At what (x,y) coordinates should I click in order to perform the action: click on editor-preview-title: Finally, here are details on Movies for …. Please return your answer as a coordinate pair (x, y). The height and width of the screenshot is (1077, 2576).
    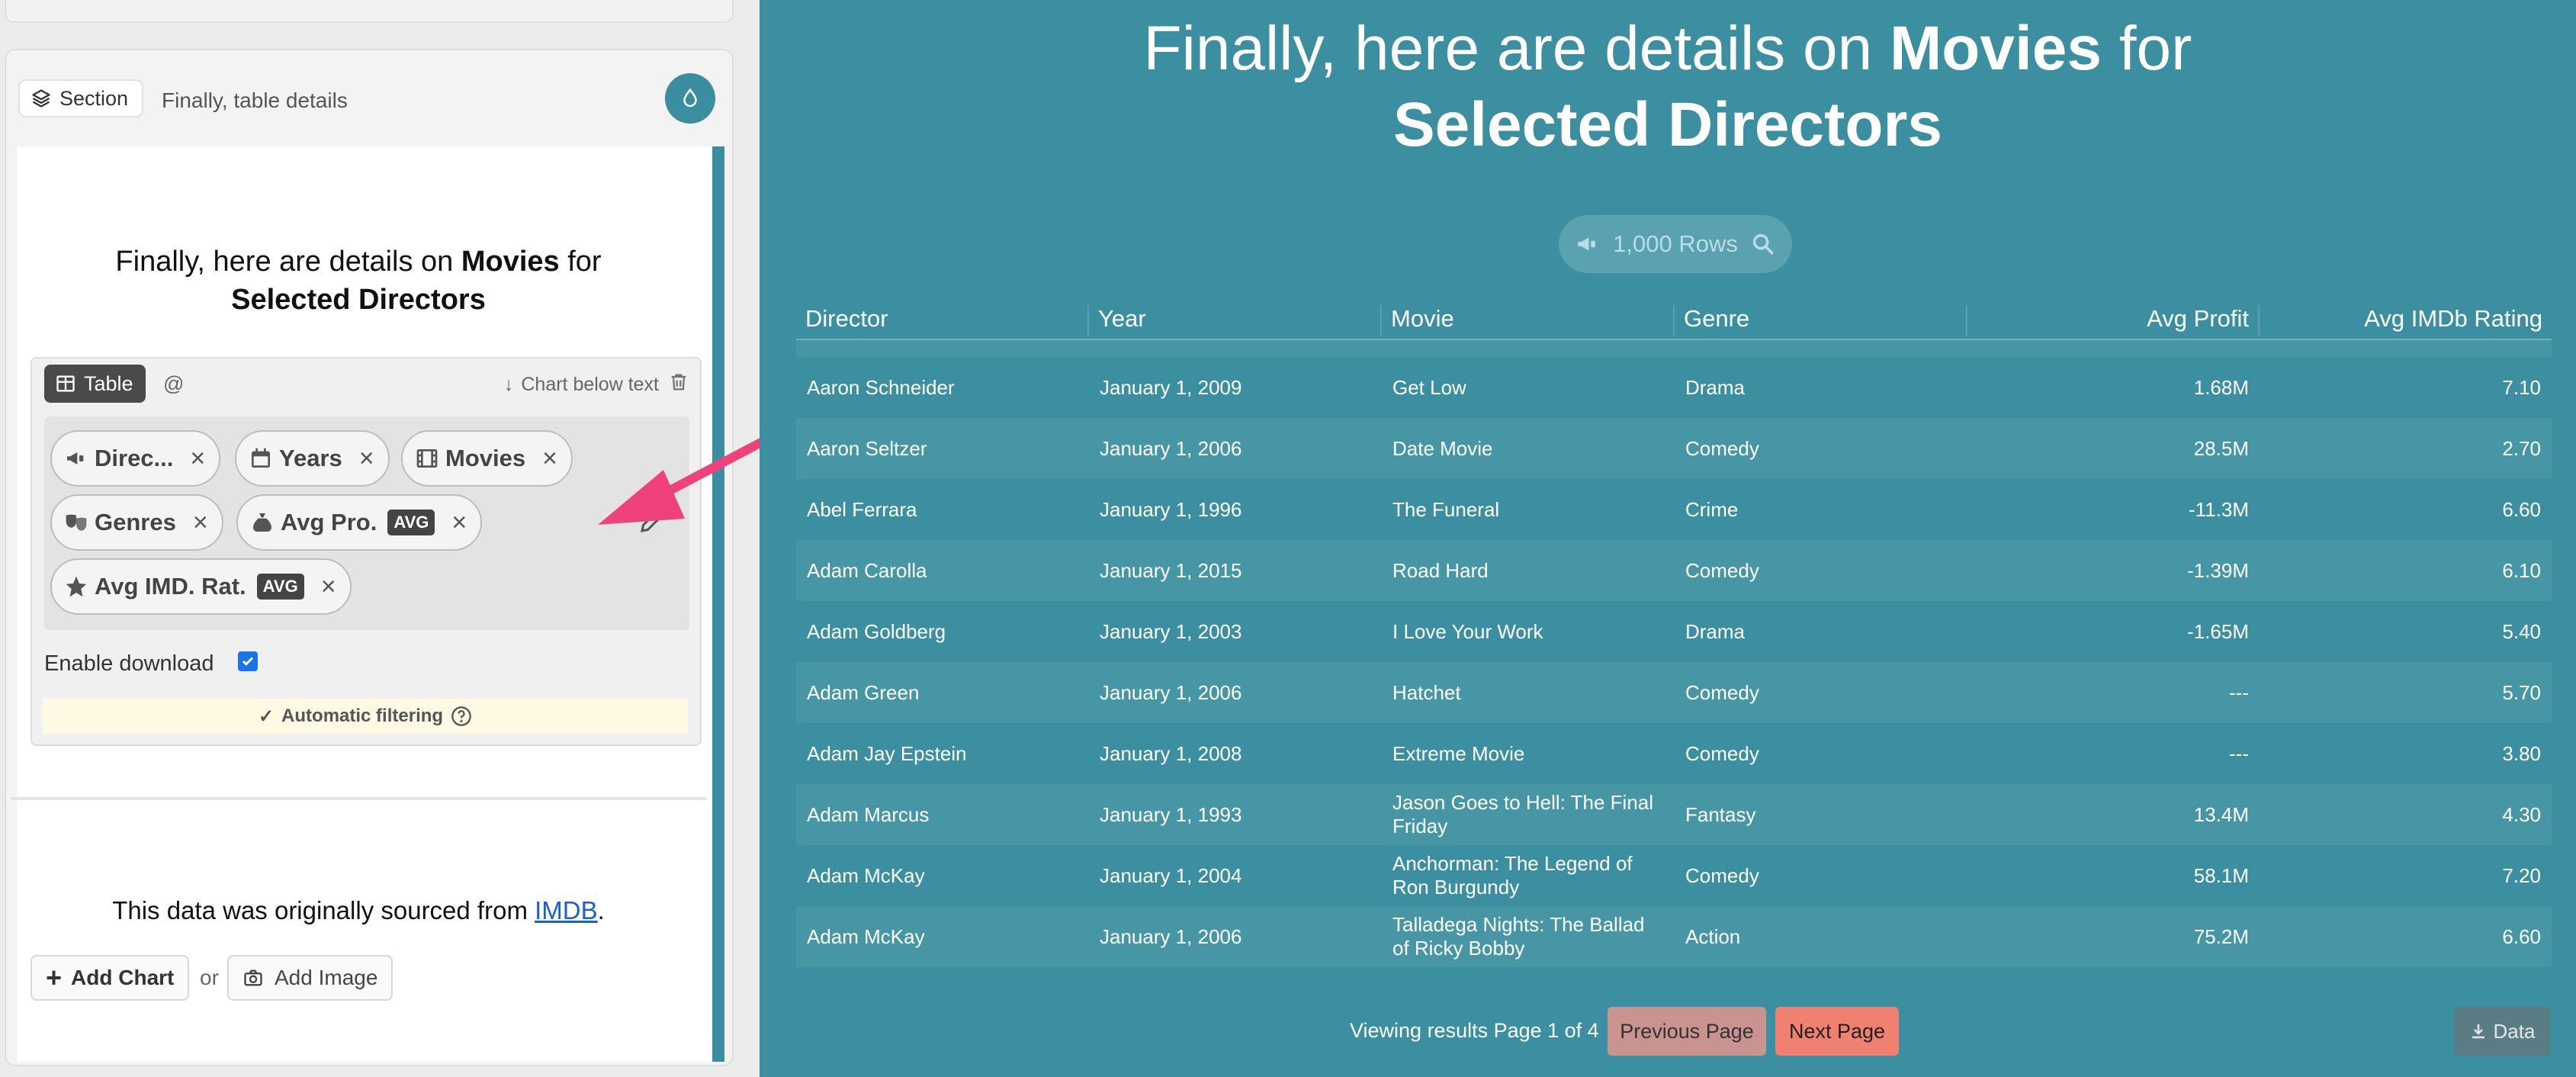
    Looking at the image, I should click on (358, 281).